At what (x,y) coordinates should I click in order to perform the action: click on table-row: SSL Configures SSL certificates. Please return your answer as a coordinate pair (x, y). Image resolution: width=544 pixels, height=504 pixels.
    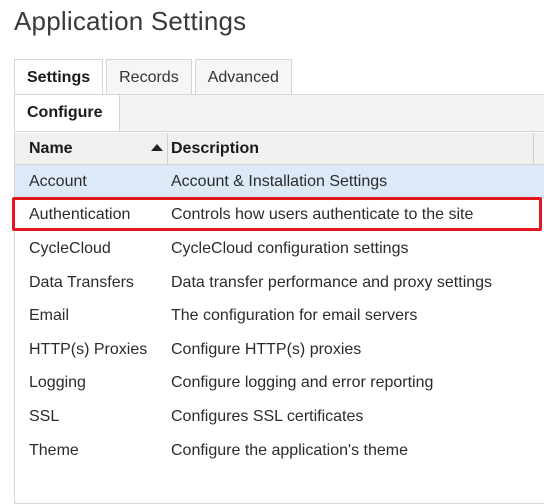
    Looking at the image, I should click on (279, 417).